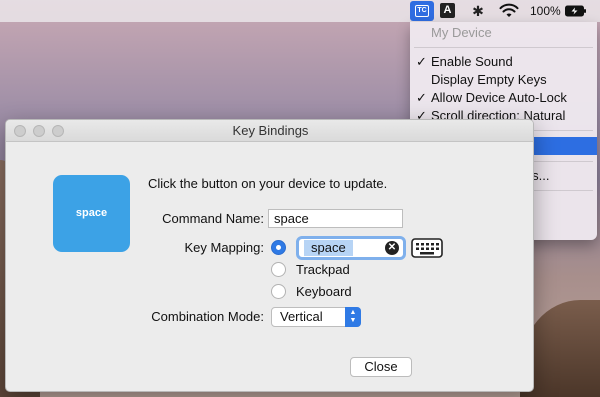  What do you see at coordinates (392, 248) in the screenshot?
I see `clear-icon: ✕` at bounding box center [392, 248].